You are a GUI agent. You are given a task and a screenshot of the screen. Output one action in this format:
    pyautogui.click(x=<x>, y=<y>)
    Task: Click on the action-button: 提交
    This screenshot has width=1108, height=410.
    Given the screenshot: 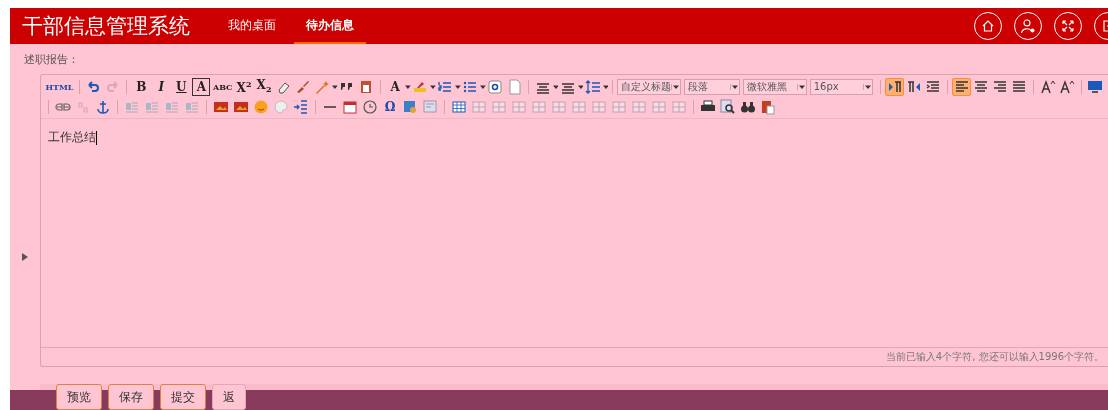 What is the action you would take?
    pyautogui.click(x=183, y=397)
    